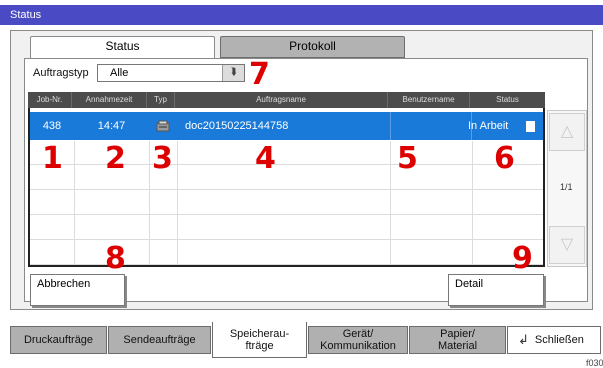  What do you see at coordinates (530, 126) in the screenshot?
I see `status-indicator-icon` at bounding box center [530, 126].